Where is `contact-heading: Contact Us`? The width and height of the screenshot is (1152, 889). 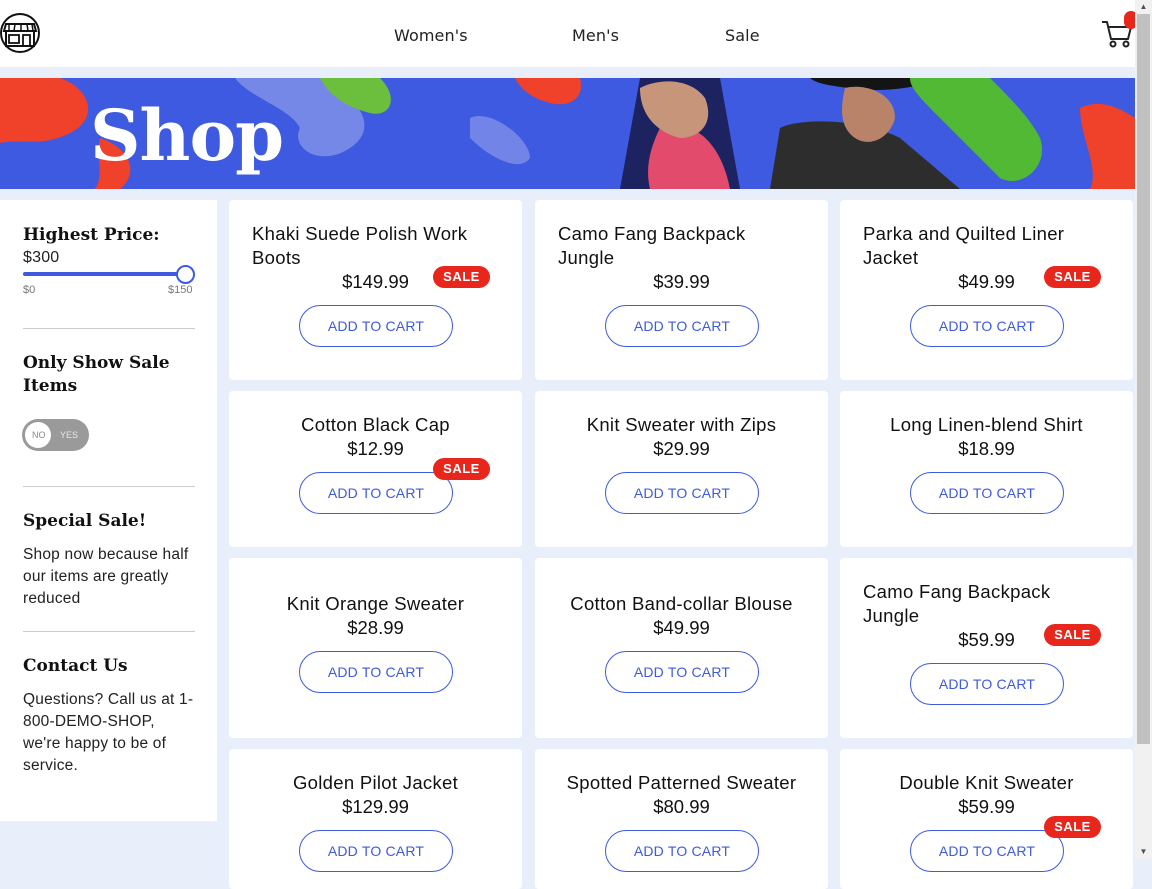
contact-heading: Contact Us is located at coordinates (75, 666).